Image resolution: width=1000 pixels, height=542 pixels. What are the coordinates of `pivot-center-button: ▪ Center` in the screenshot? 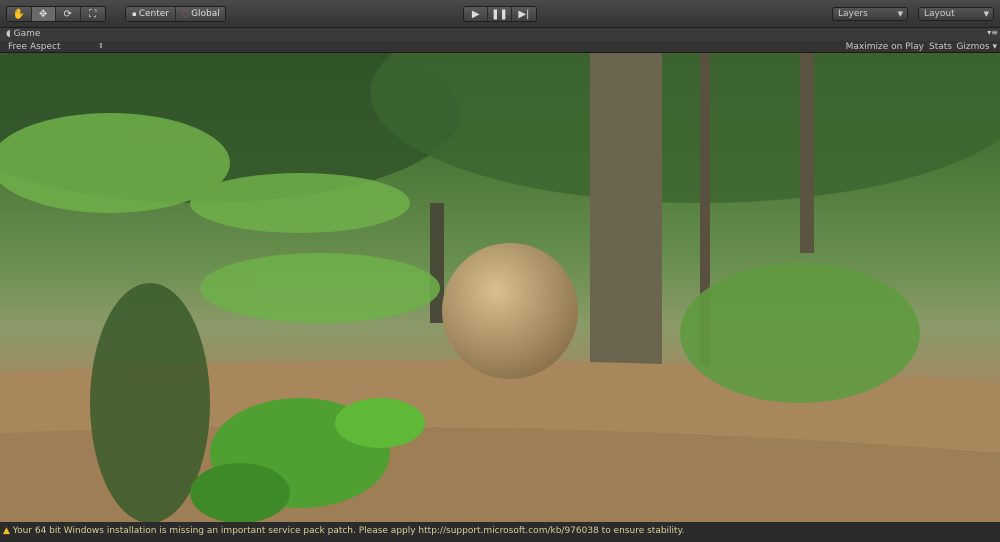 It's located at (151, 14).